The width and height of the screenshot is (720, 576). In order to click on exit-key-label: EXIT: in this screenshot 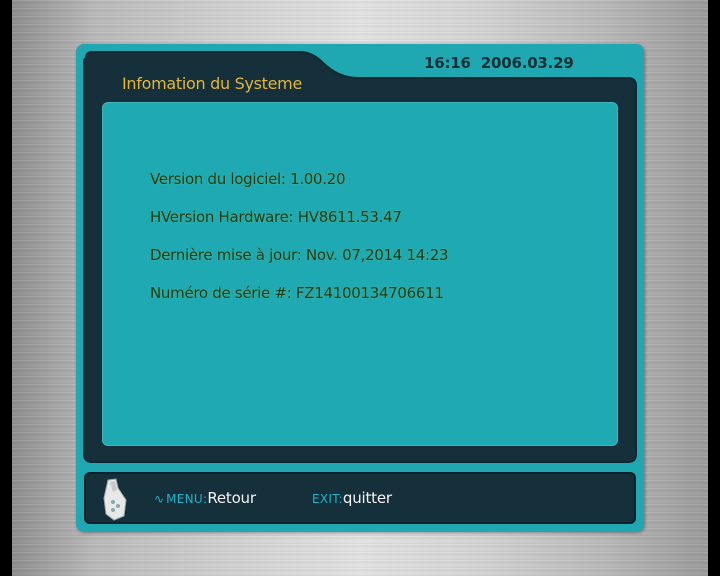, I will do `click(327, 499)`.